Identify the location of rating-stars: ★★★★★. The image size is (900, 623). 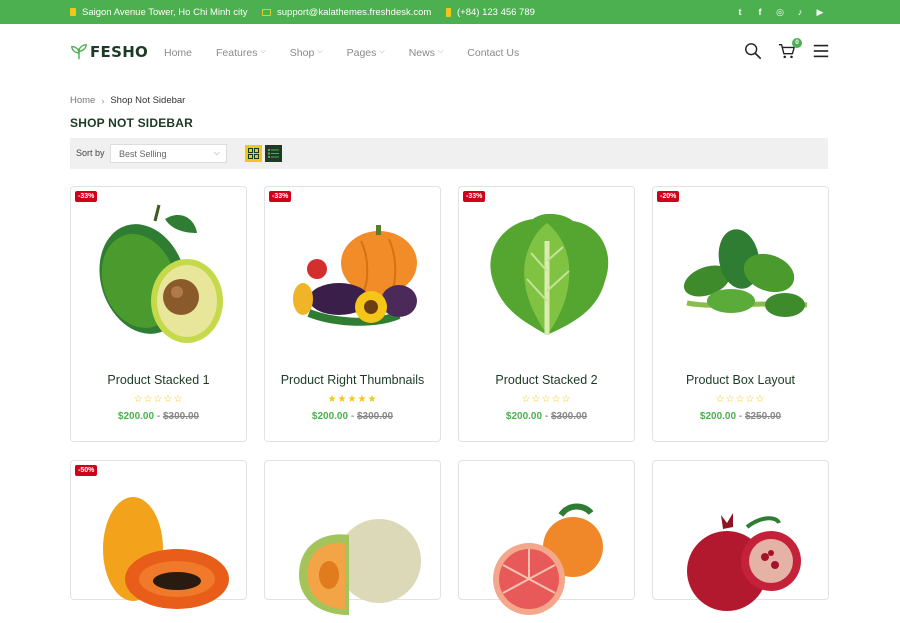
(352, 399).